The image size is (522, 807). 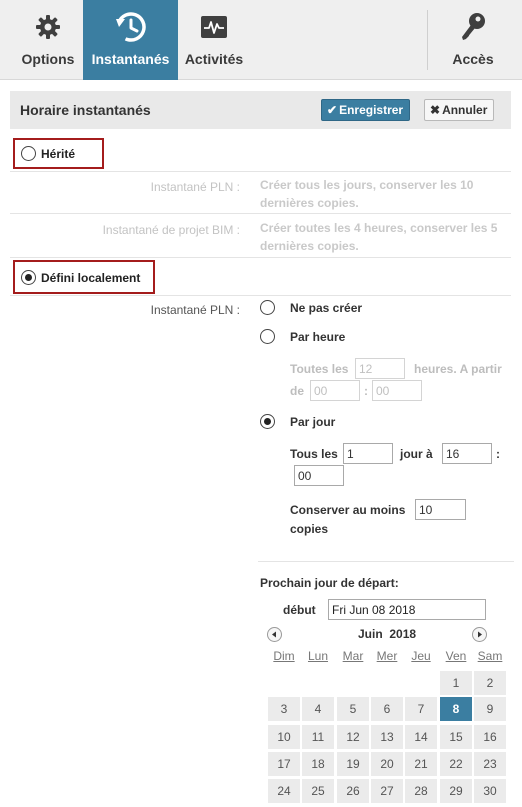 I want to click on calendar-day: 2, so click(x=490, y=683).